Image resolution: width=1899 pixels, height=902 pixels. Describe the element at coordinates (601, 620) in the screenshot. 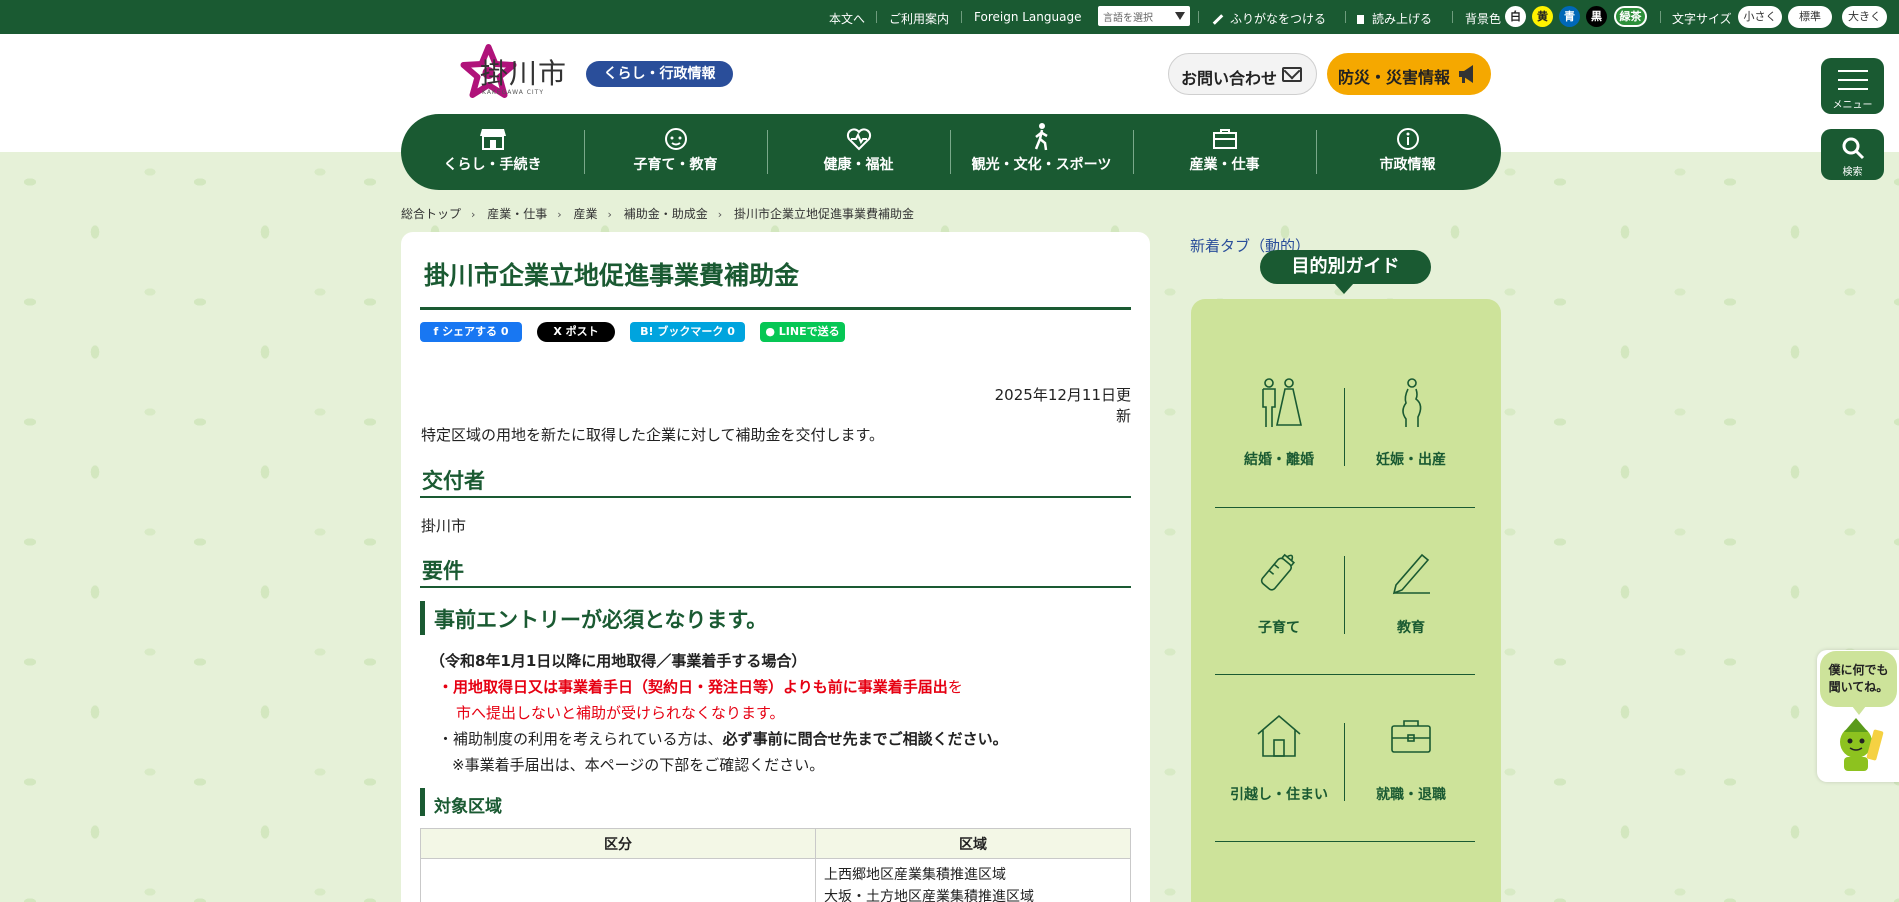

I see `heading-entry-required: 事前エントリーが必須となります。` at that location.